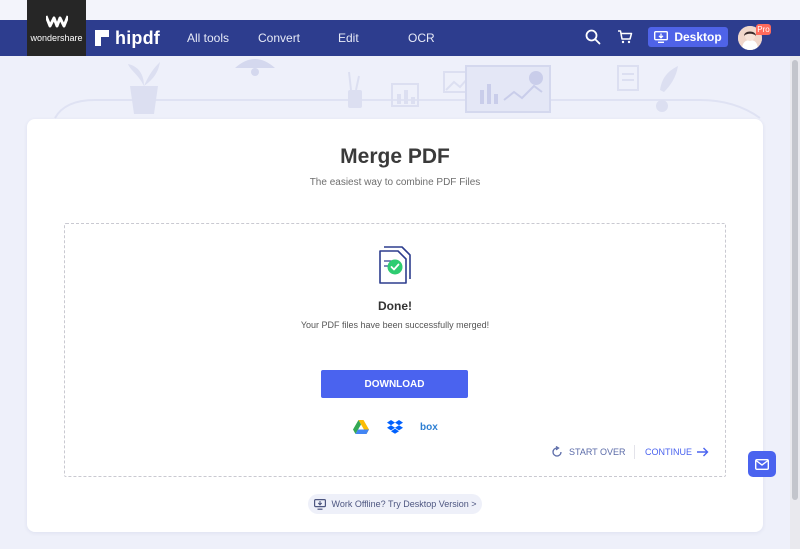  I want to click on start-over-label: START OVER, so click(597, 452).